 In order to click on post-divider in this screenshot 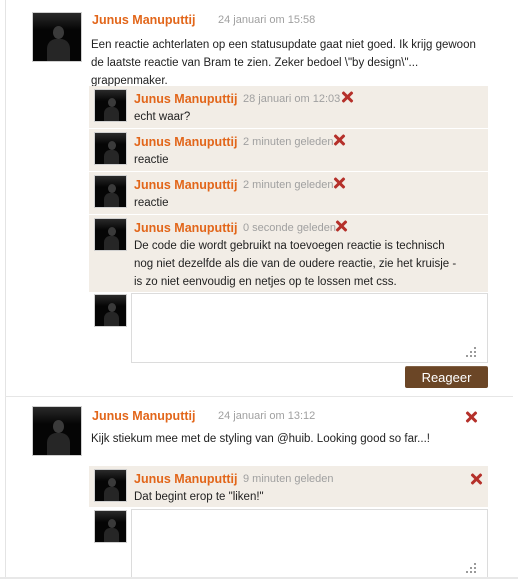, I will do `click(259, 396)`.